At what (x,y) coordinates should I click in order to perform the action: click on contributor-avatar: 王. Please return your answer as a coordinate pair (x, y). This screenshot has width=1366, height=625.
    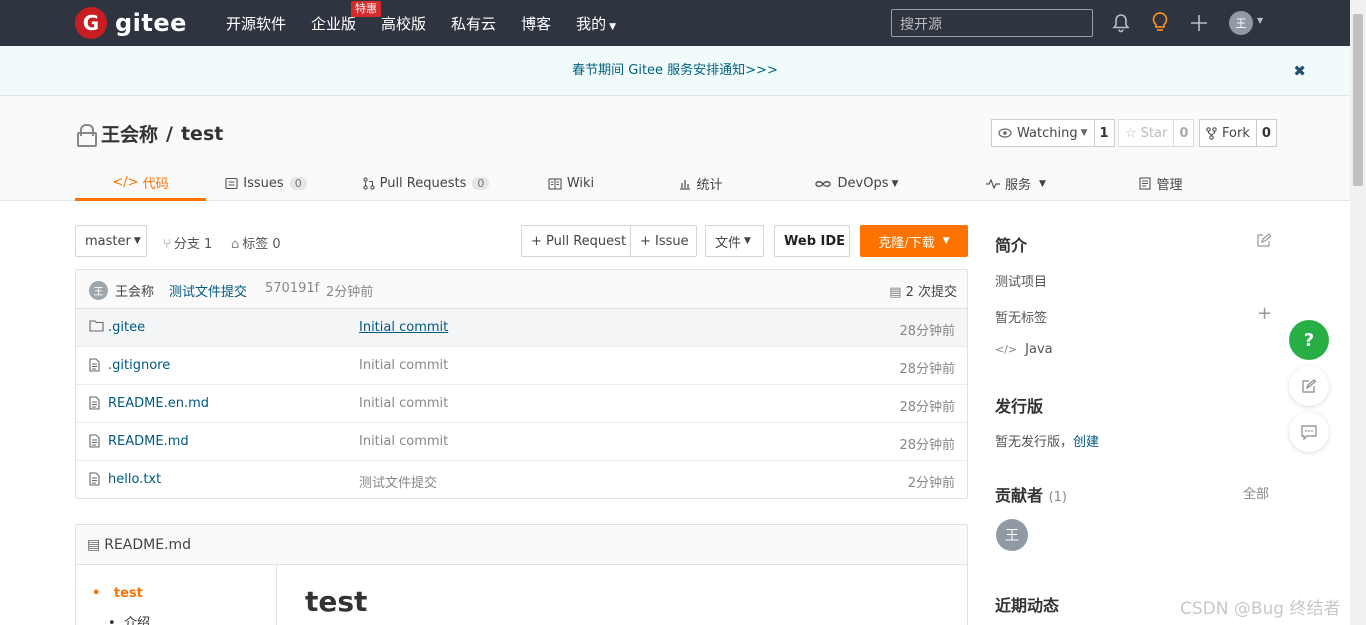
    Looking at the image, I should click on (1012, 535).